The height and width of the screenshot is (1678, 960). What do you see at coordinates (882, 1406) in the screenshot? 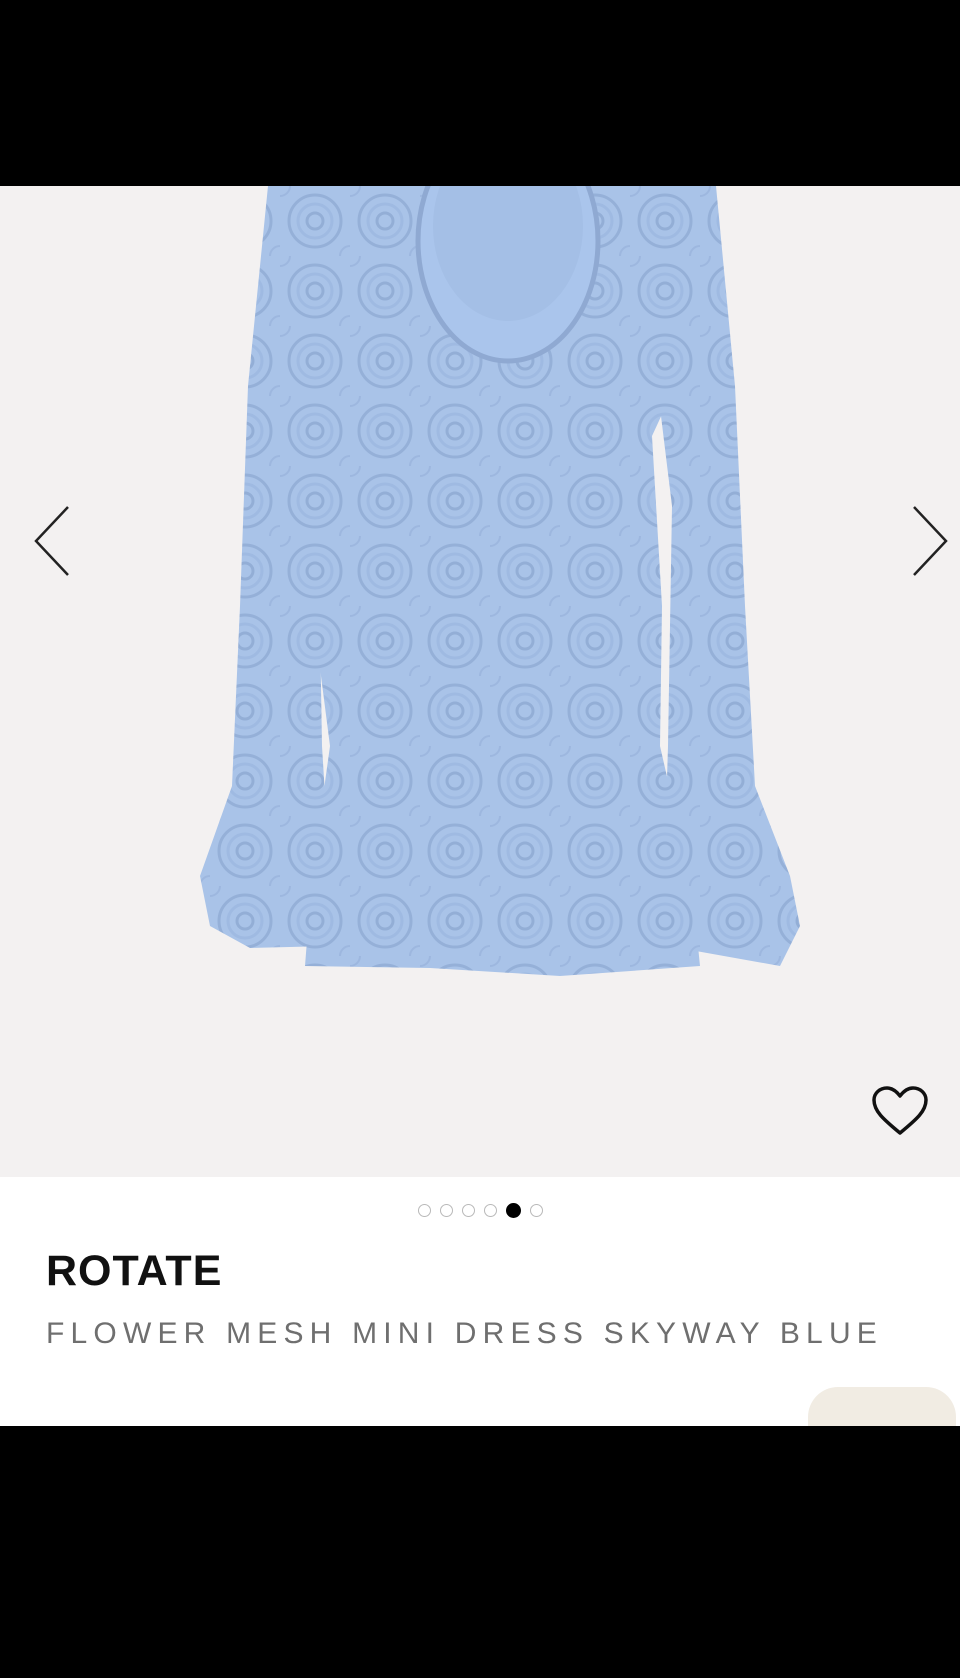
I see `chat-widget-tab` at bounding box center [882, 1406].